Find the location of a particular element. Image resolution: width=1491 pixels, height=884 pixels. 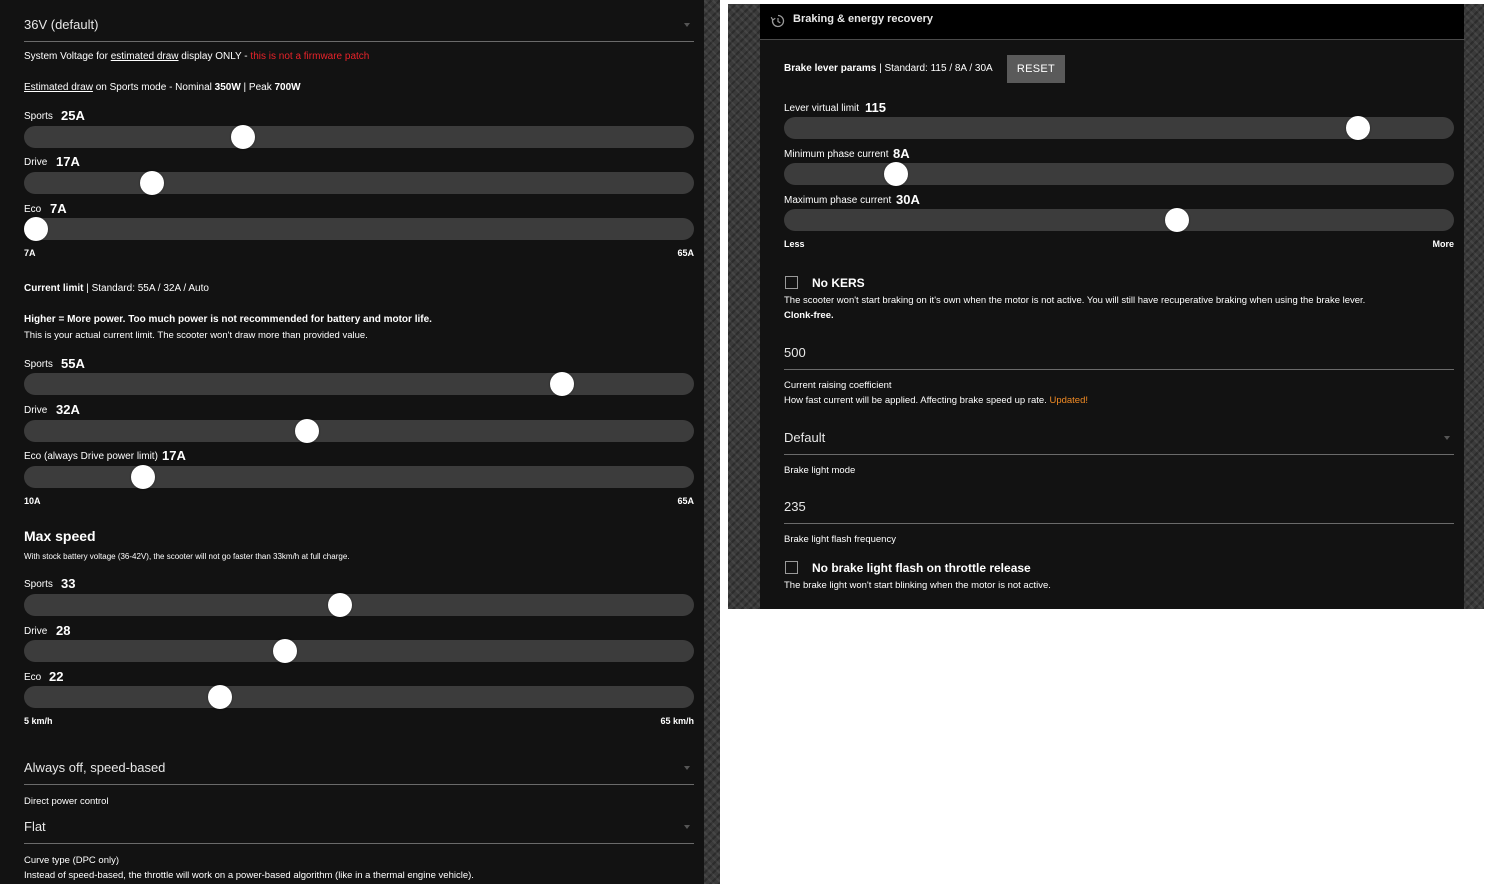

updated-badge: Updated! is located at coordinates (1069, 400).